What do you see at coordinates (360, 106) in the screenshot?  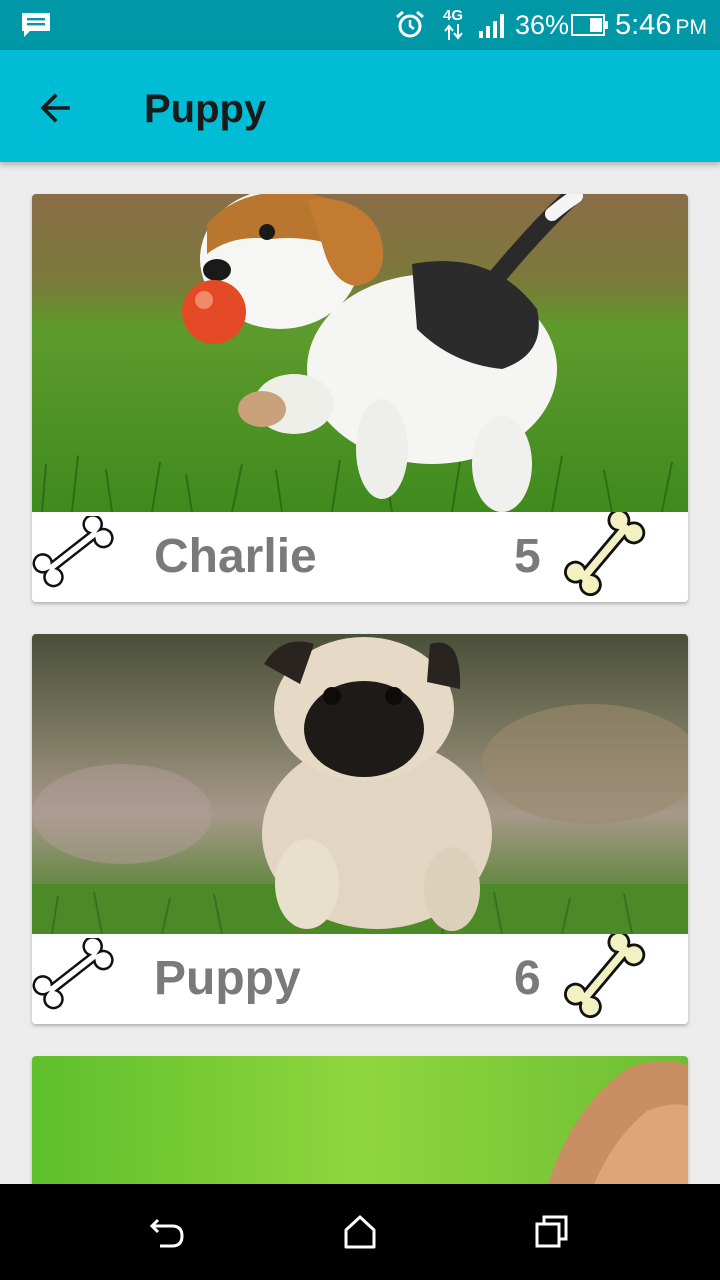 I see `app-bar: Puppy` at bounding box center [360, 106].